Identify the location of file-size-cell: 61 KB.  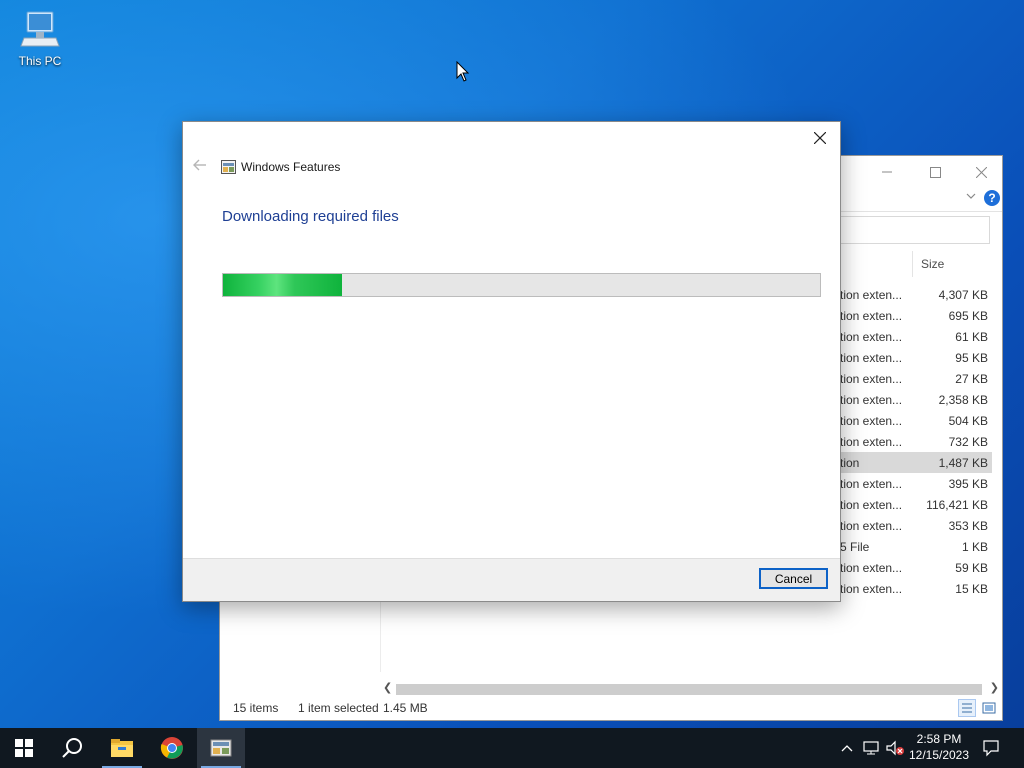
(971, 337).